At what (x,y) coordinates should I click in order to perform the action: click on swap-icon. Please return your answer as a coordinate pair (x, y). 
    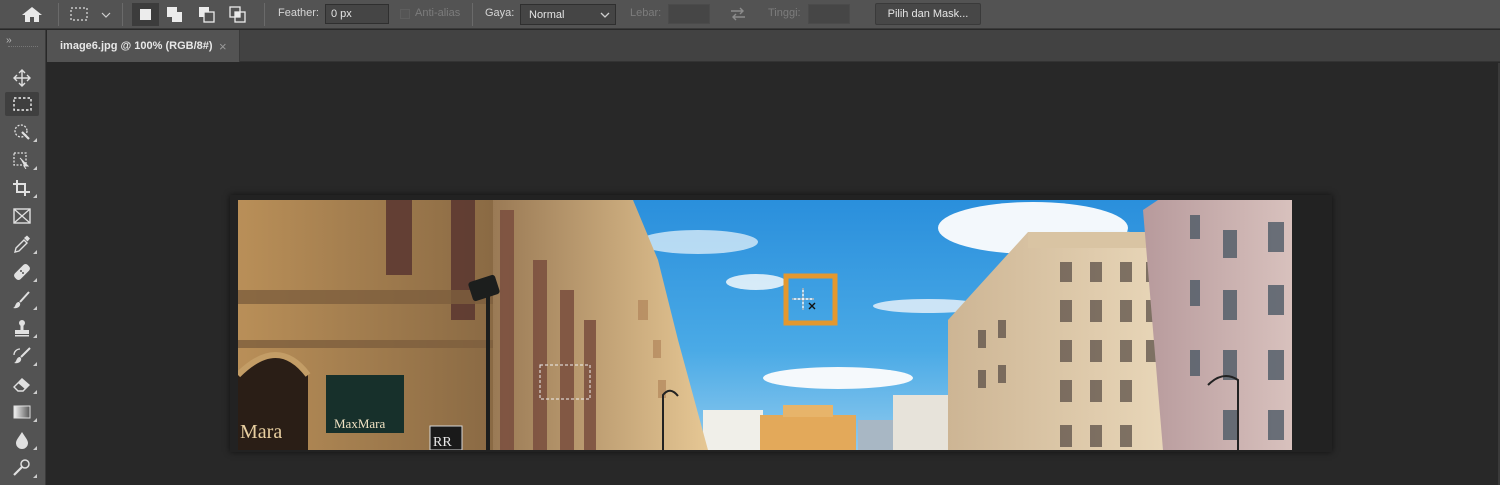
    Looking at the image, I should click on (738, 14).